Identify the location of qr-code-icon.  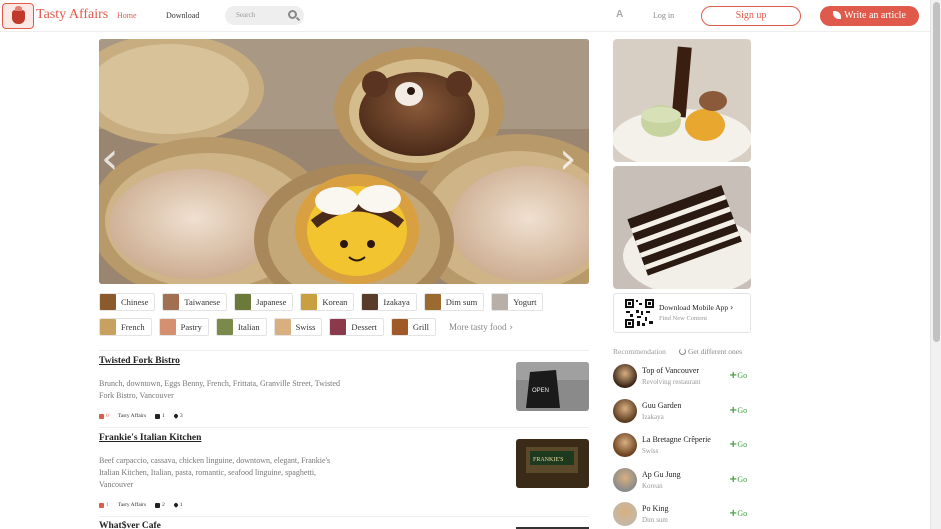
(639, 313).